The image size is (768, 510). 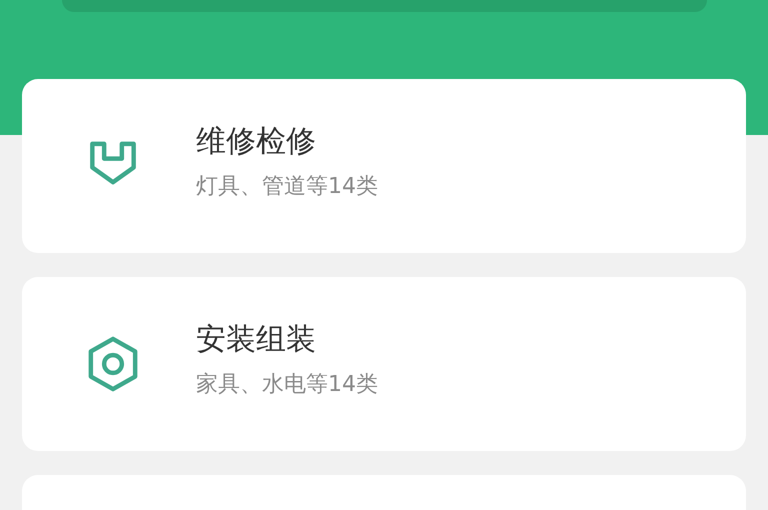 What do you see at coordinates (287, 385) in the screenshot?
I see `service-subtitle: 家具、水电等14类` at bounding box center [287, 385].